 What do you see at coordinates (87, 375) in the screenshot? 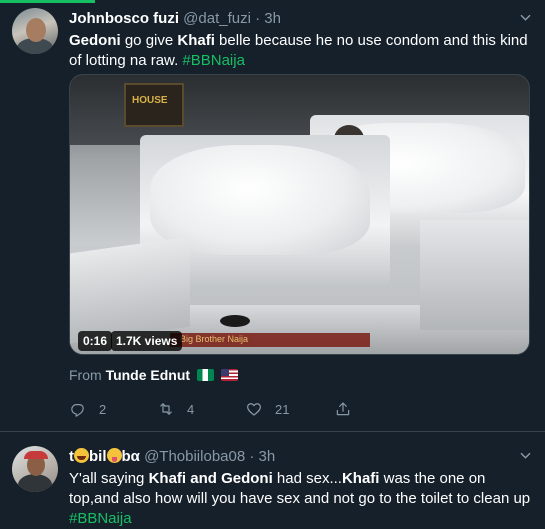
I see `source-prefix: From` at bounding box center [87, 375].